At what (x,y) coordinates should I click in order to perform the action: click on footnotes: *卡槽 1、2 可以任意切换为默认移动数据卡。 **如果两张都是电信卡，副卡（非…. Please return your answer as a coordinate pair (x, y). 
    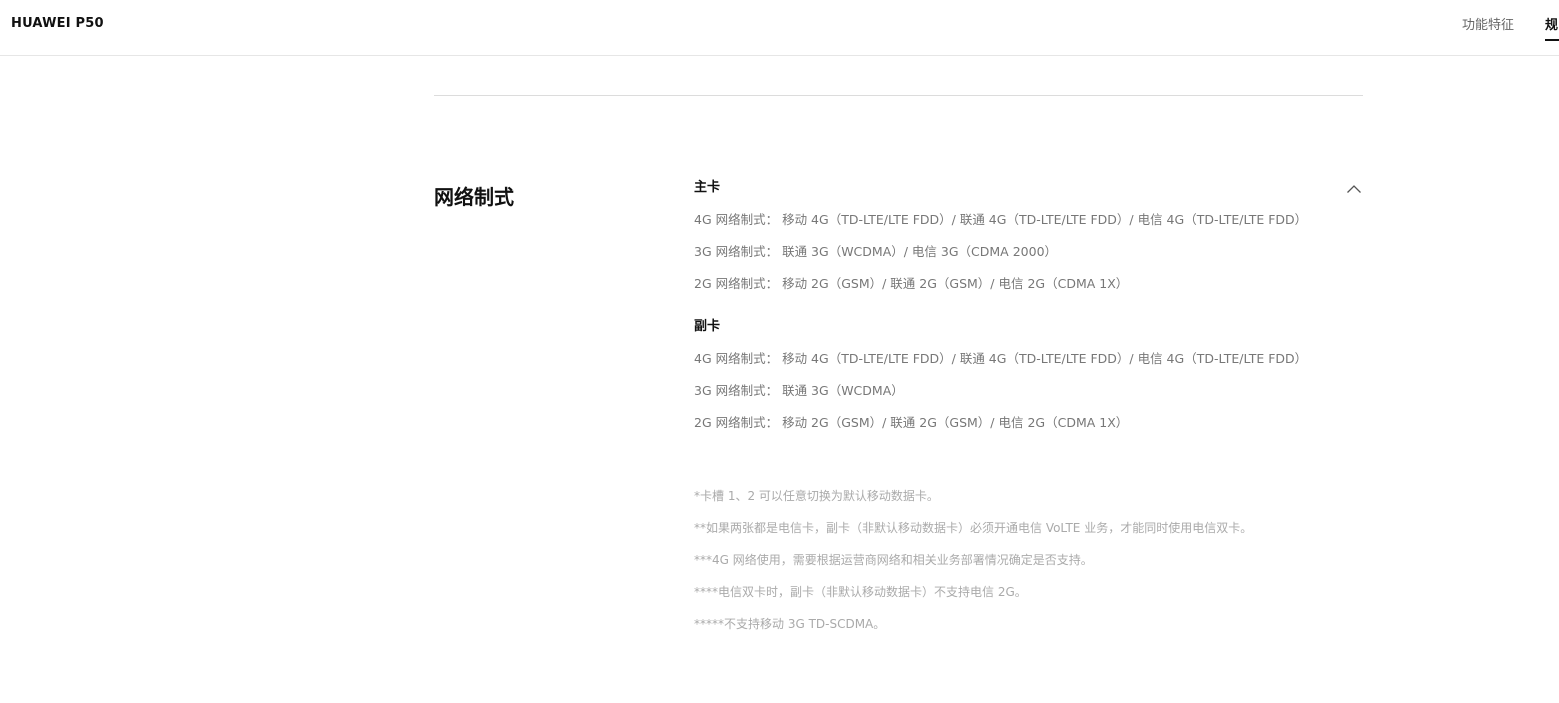
    Looking at the image, I should click on (1014, 560).